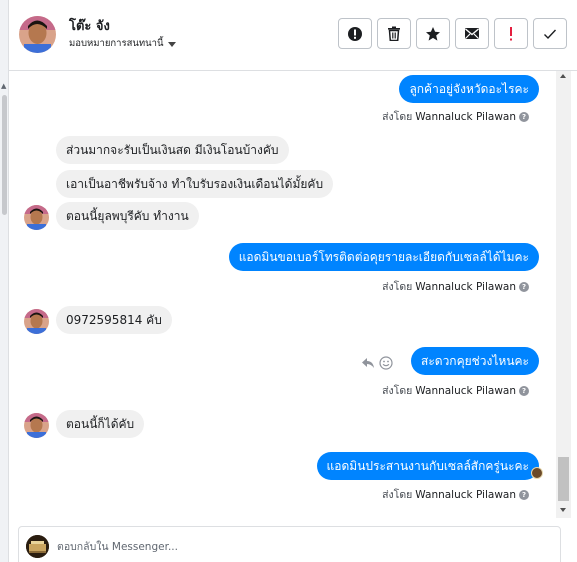 This screenshot has width=577, height=562. I want to click on left-scrollbar: ▲, so click(4, 281).